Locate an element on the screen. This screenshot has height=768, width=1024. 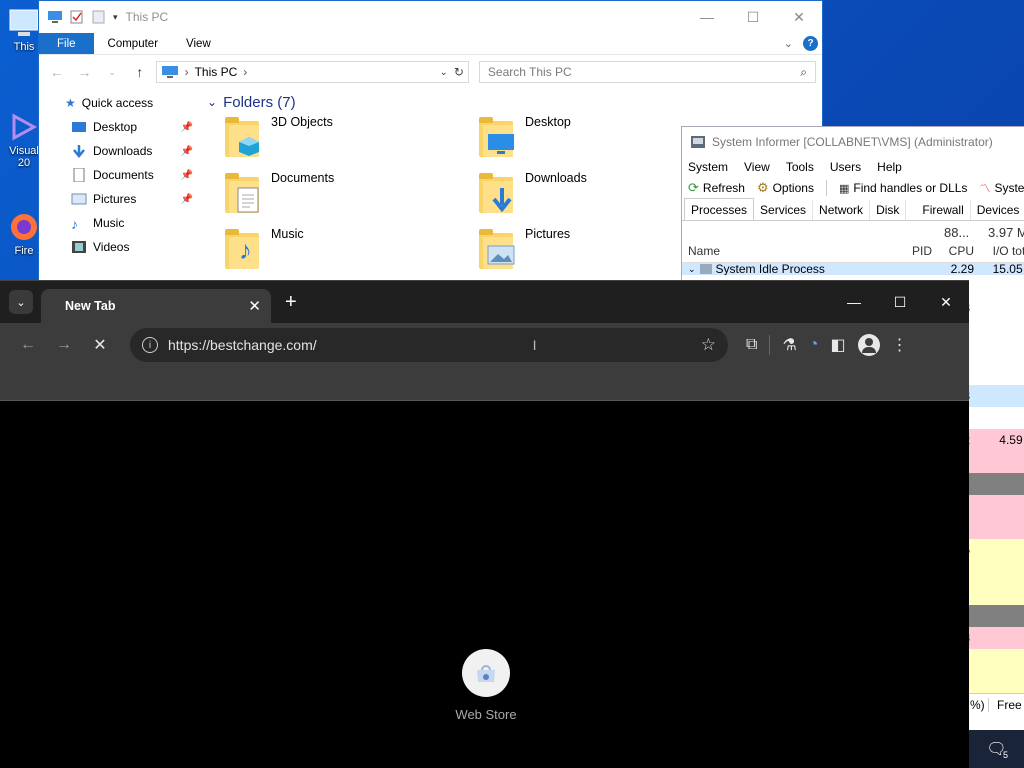
extension-clock-icon: ◔ is located at coordinates (814, 345).